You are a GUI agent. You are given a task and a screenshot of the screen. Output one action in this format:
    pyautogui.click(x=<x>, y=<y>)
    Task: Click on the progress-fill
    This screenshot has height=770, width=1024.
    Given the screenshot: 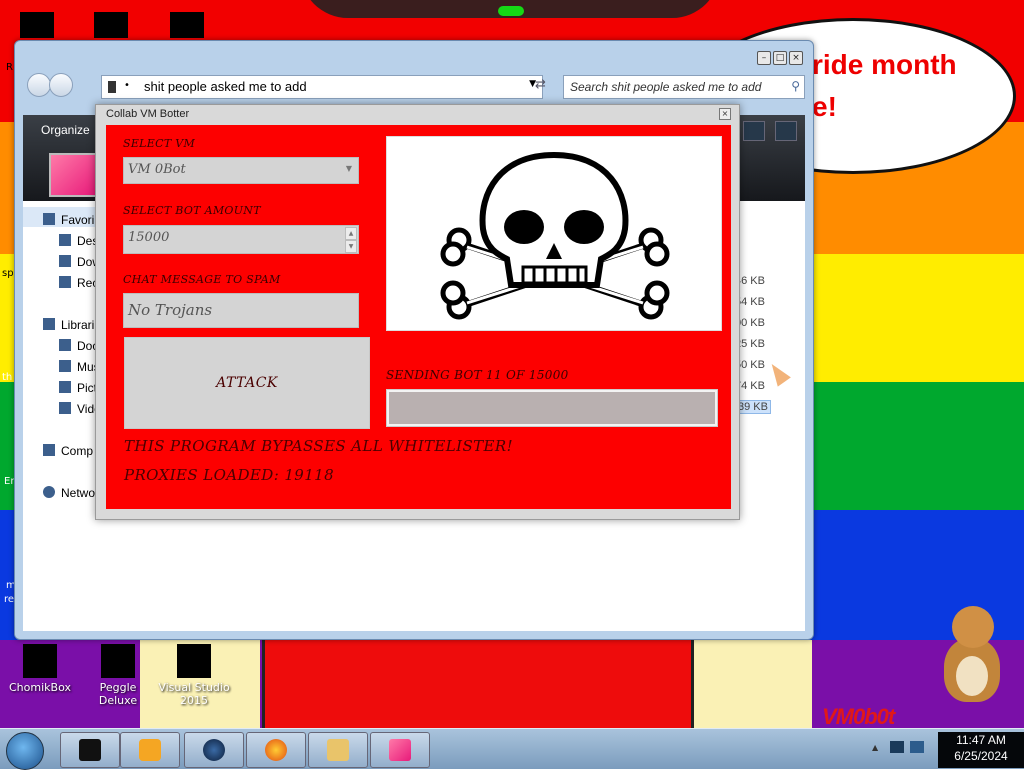 What is the action you would take?
    pyautogui.click(x=552, y=408)
    